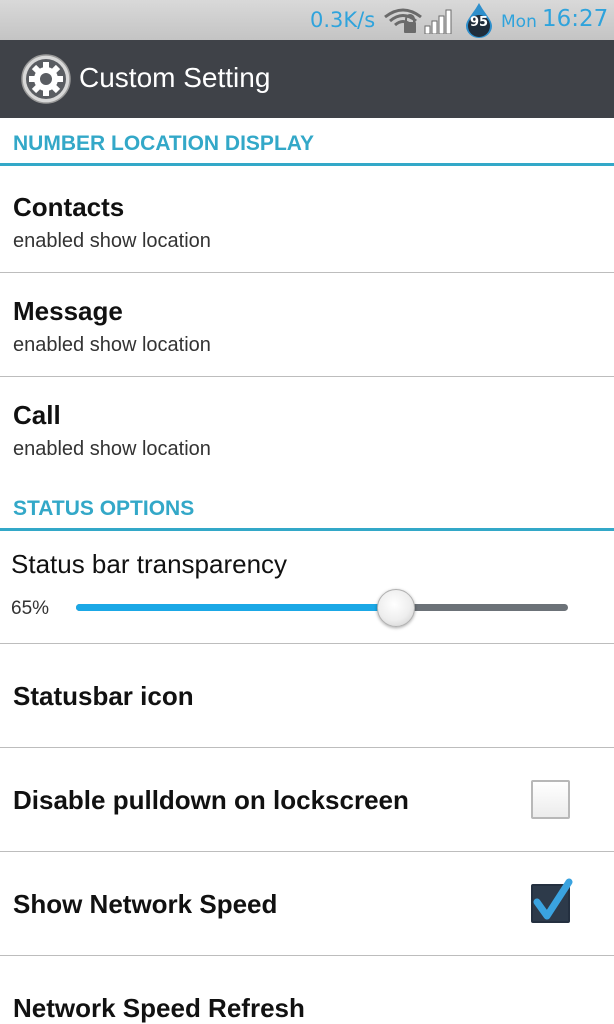 The width and height of the screenshot is (614, 1024). I want to click on pref-title: Message, so click(68, 311).